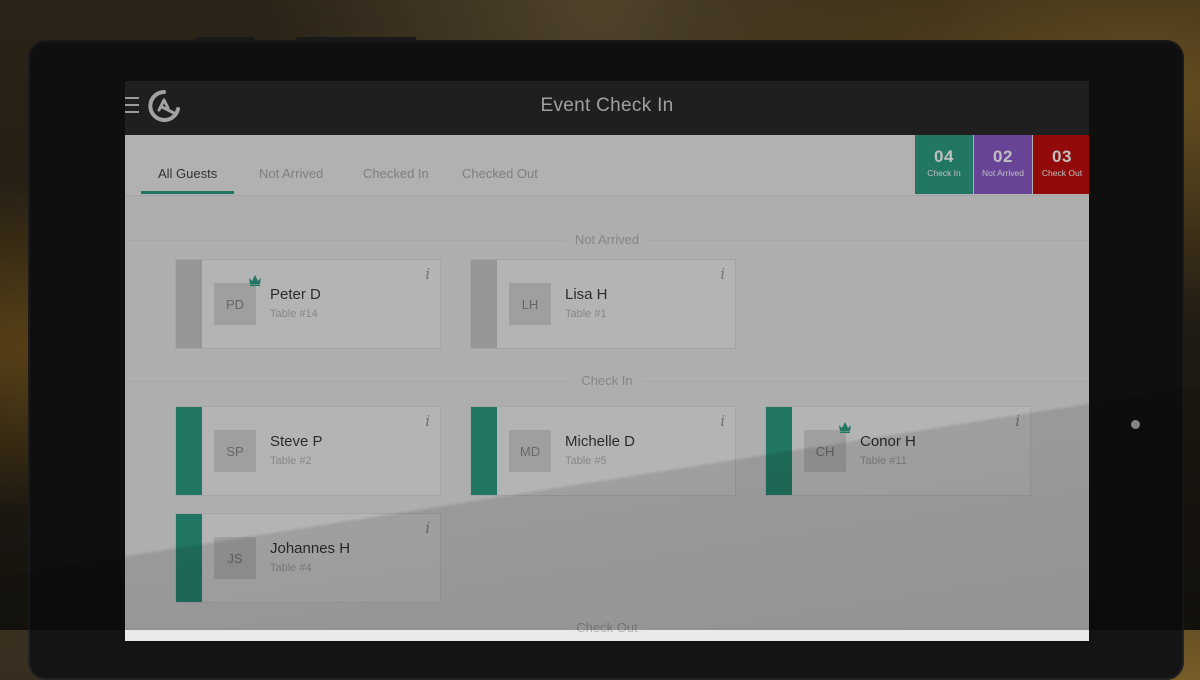 The image size is (1200, 680). What do you see at coordinates (825, 451) in the screenshot?
I see `avatar: CH` at bounding box center [825, 451].